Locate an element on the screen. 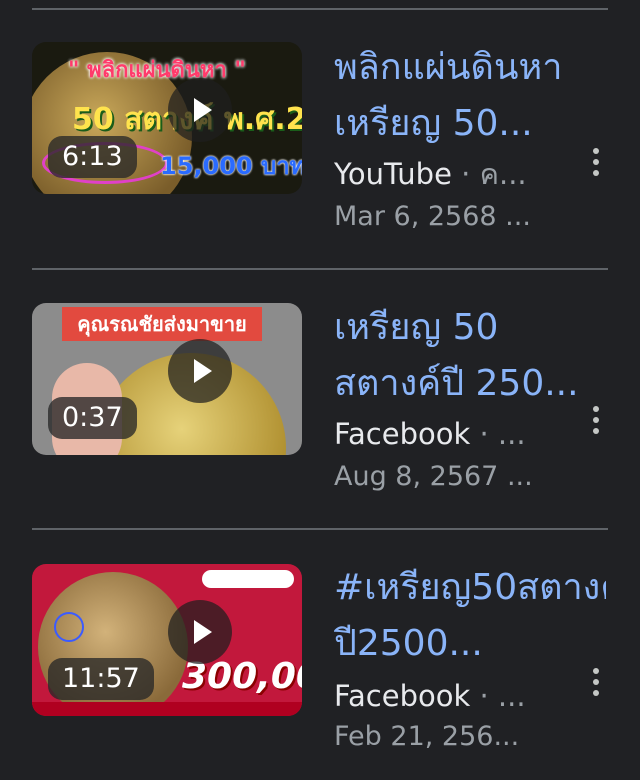  source-name: YouTube is located at coordinates (393, 174).